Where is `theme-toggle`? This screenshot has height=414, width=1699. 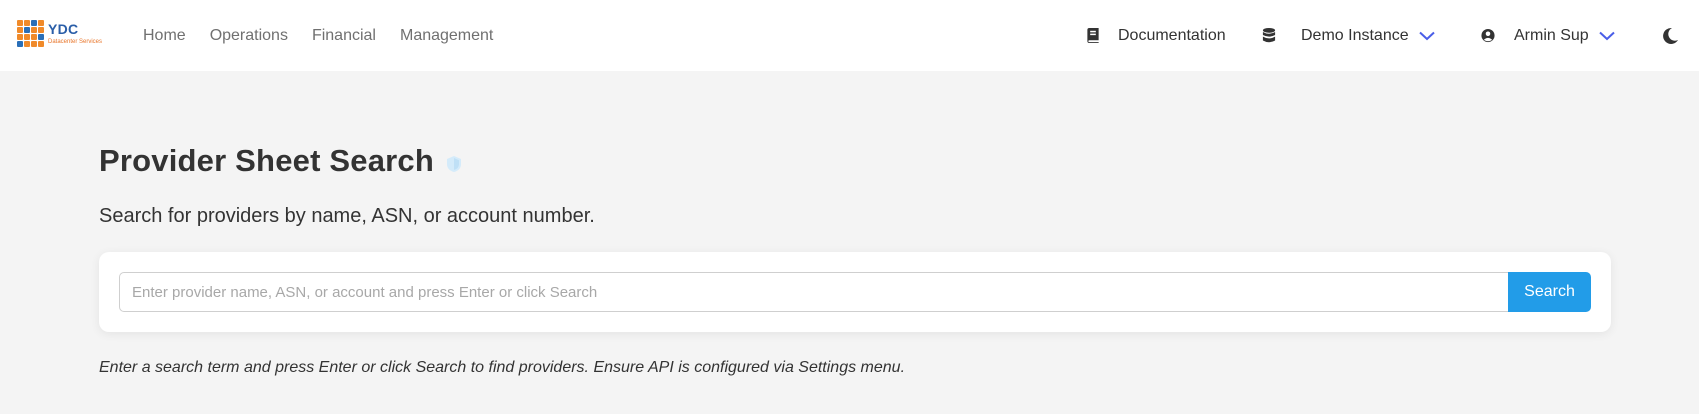 theme-toggle is located at coordinates (1670, 35).